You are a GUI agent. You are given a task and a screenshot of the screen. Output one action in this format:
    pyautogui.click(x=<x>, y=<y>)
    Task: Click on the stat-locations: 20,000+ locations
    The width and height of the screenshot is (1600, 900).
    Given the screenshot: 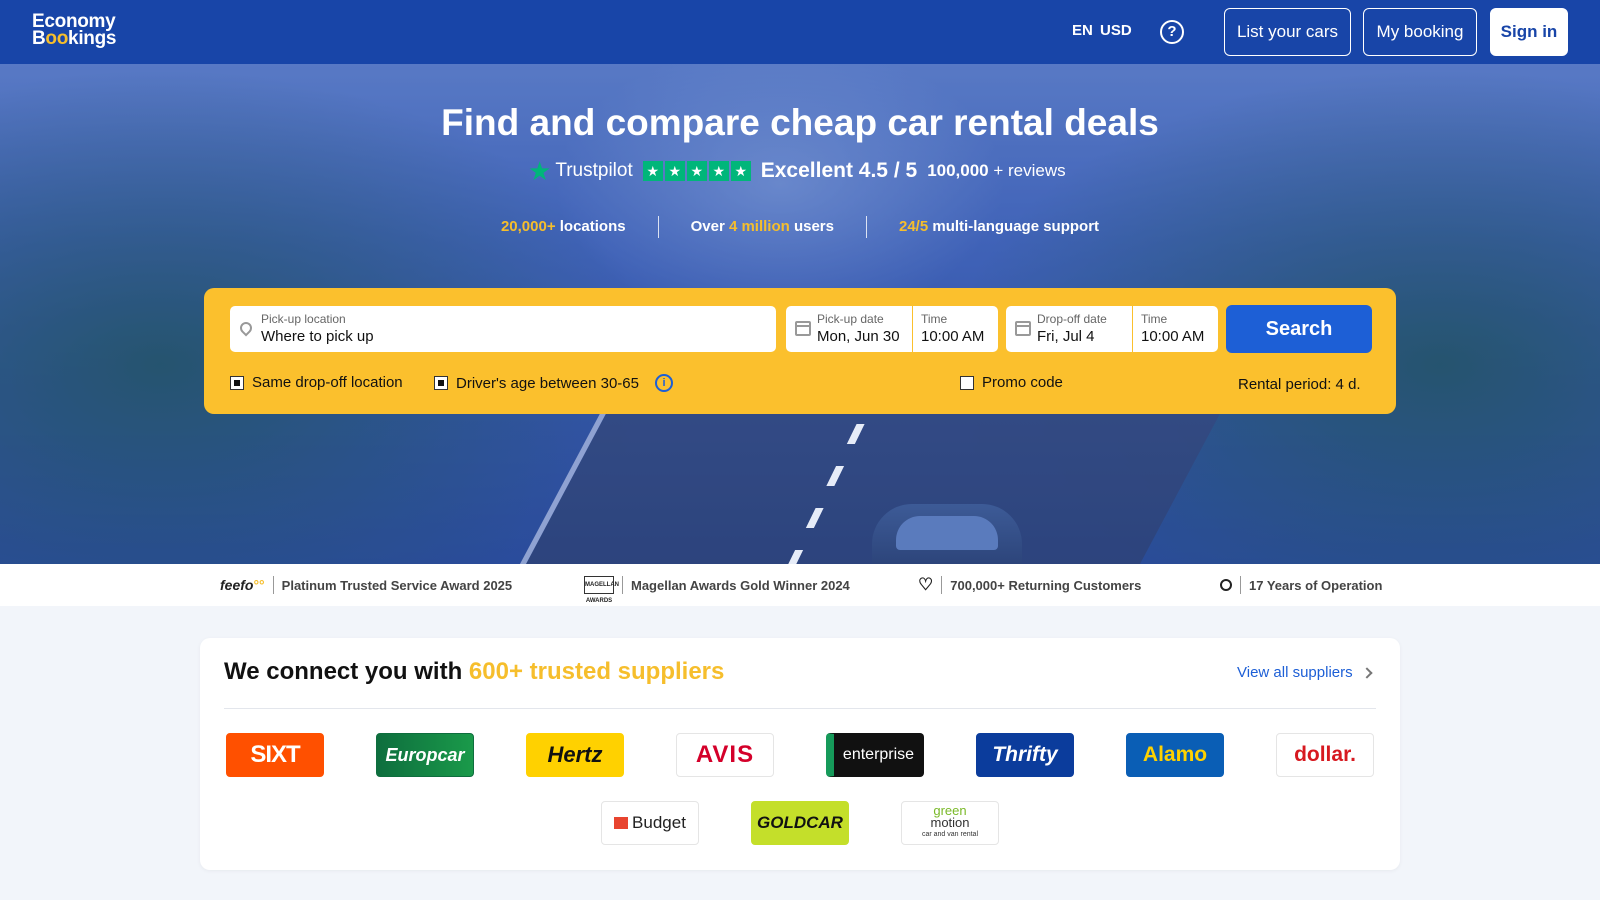 What is the action you would take?
    pyautogui.click(x=564, y=227)
    